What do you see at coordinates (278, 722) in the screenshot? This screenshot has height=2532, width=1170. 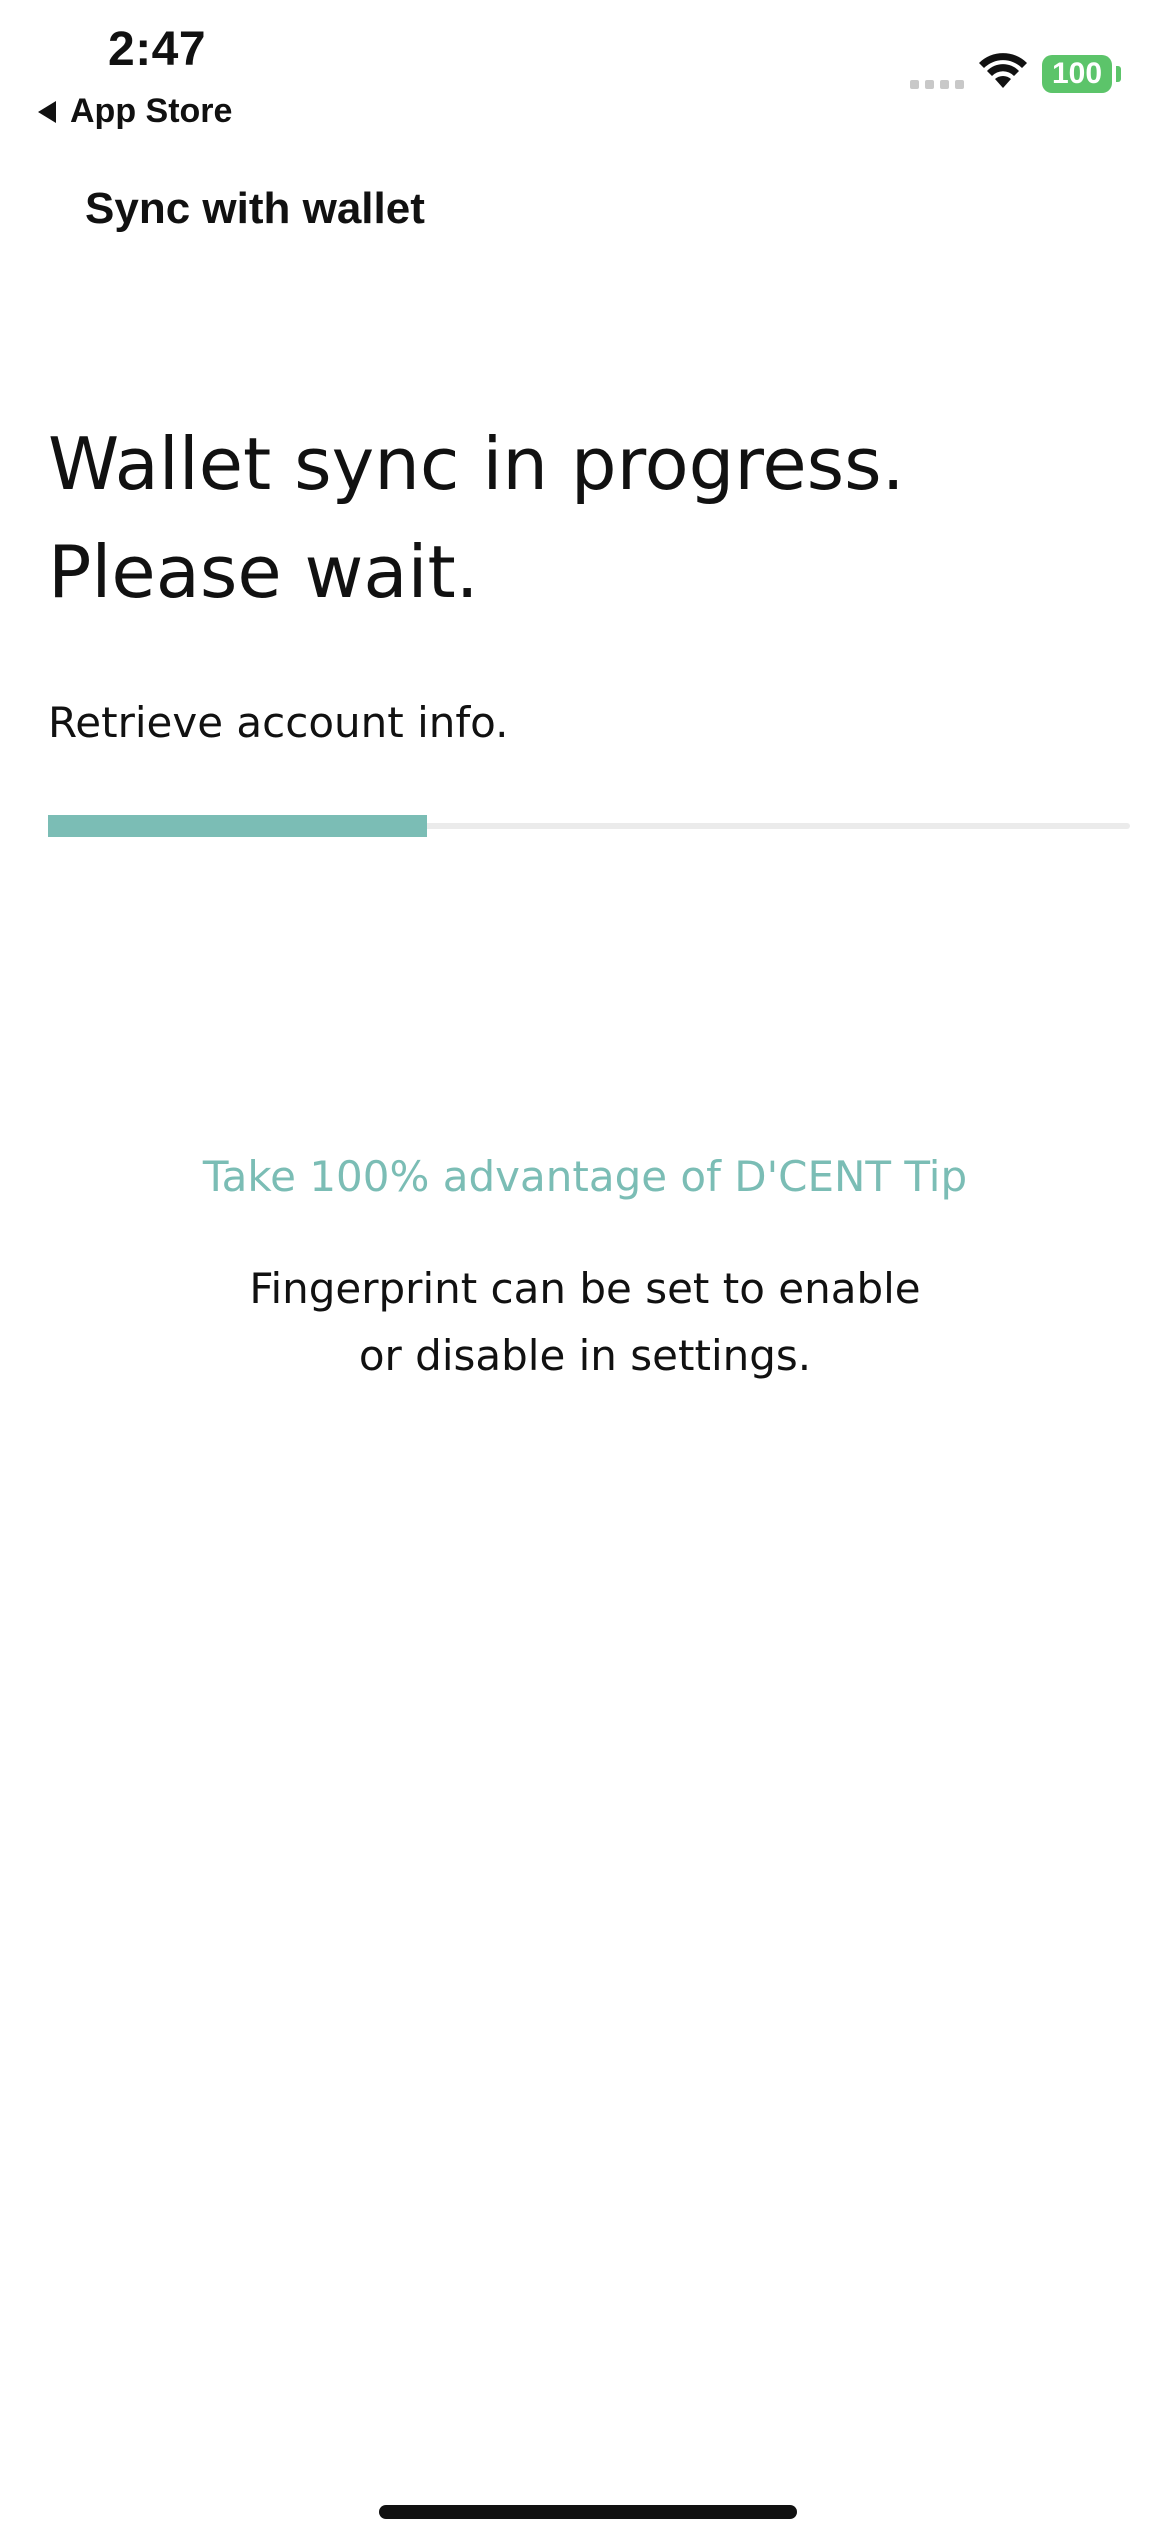 I see `sync-step-text: Retrieve account info.` at bounding box center [278, 722].